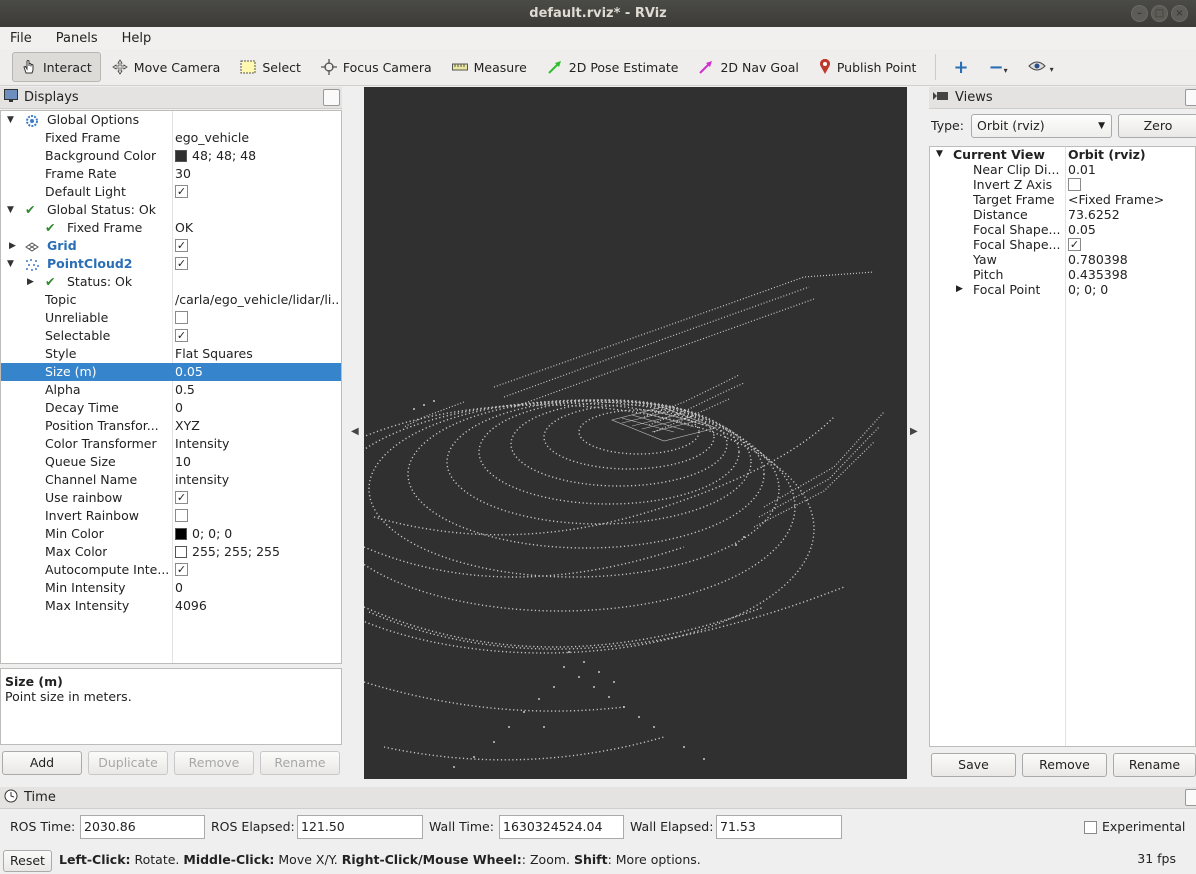 The image size is (1196, 874). I want to click on display-row-pointcloud2: ▼ PointCloud2 ✓, so click(171, 264).